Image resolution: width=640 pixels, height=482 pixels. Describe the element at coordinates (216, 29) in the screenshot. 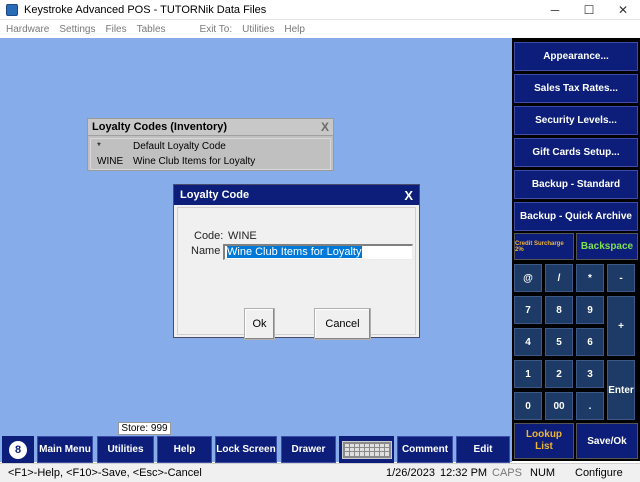

I see `menu-exit-to: Exit To:` at that location.